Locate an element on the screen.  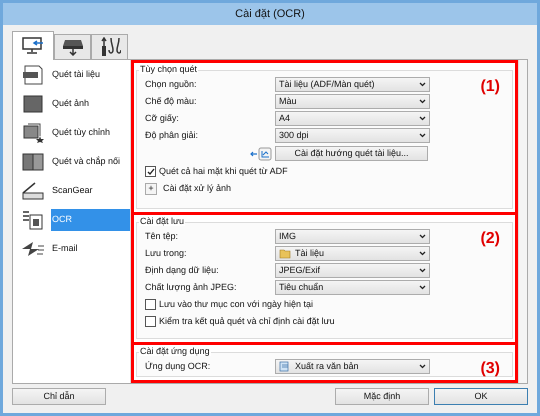
dropdown: Tài liệu (ADF/Màn quét) is located at coordinates (352, 84).